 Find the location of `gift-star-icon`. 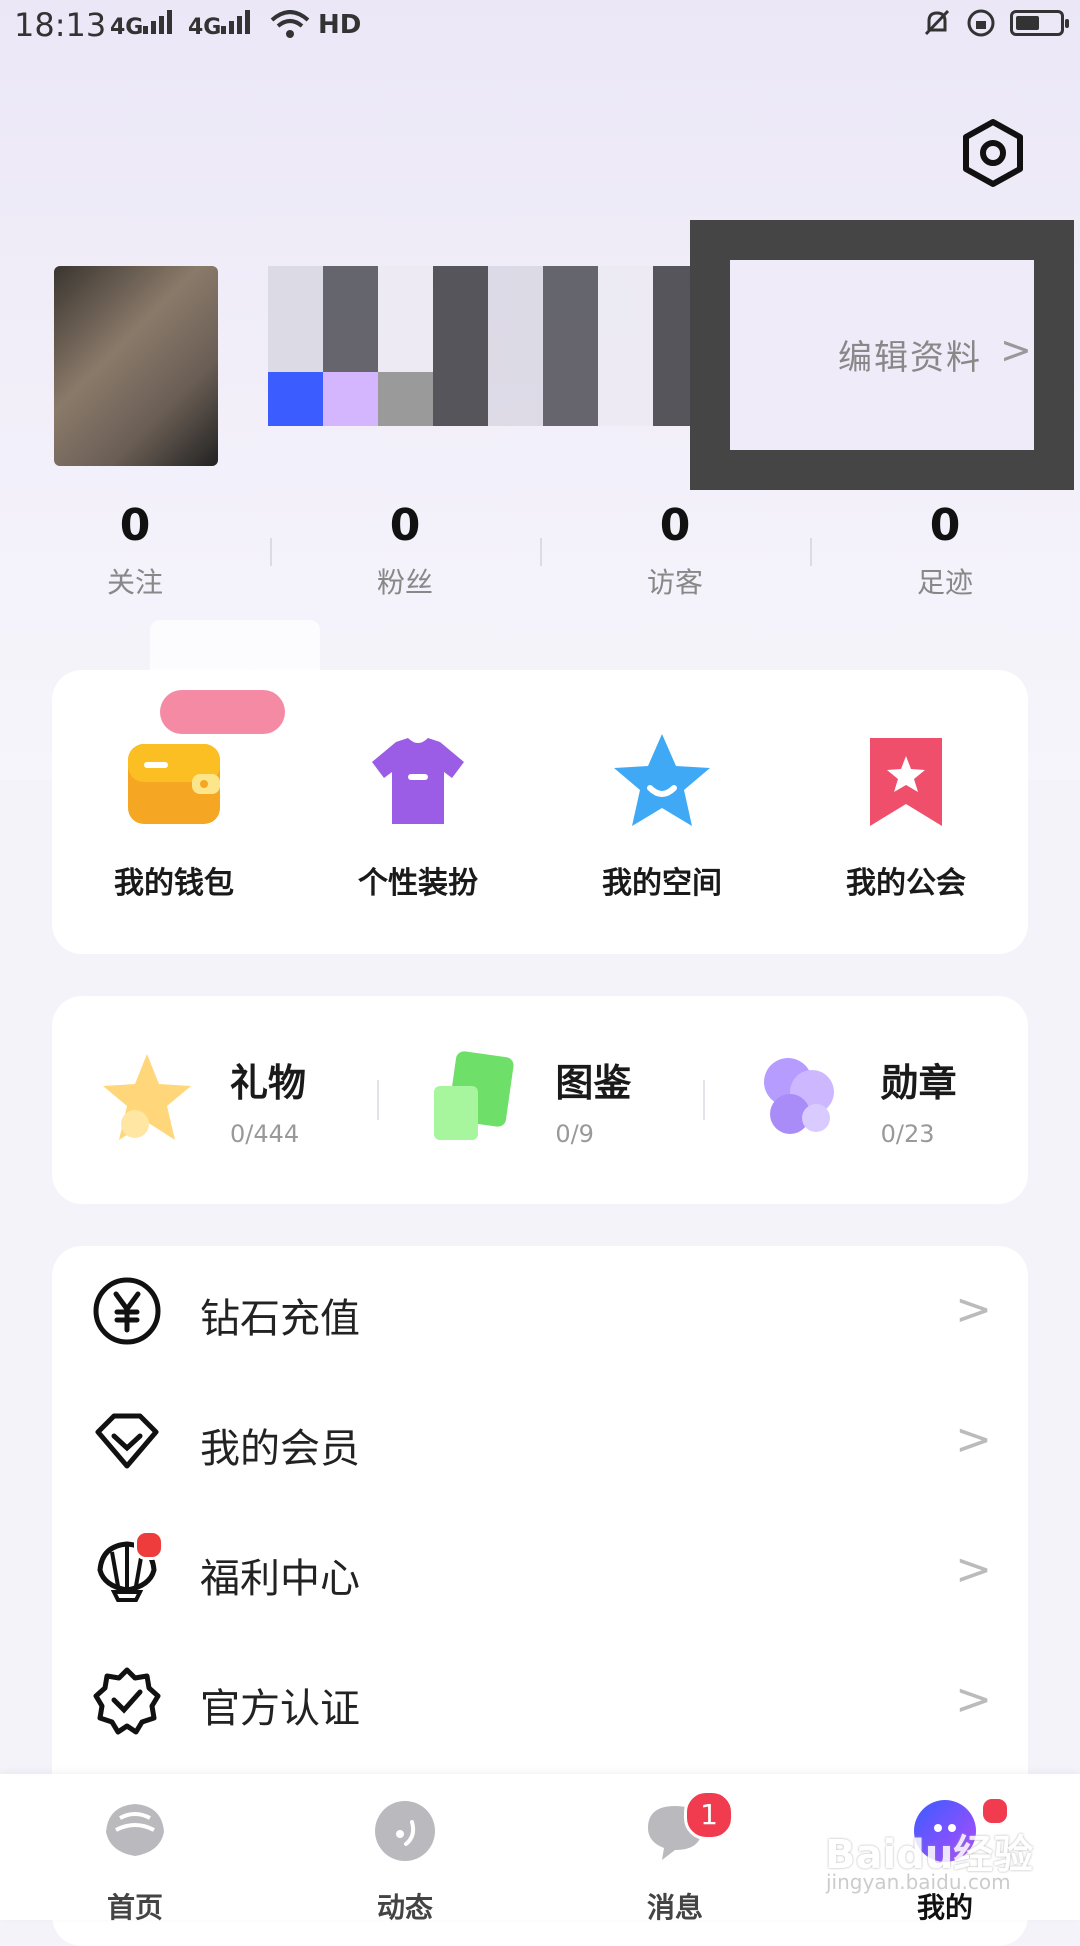

gift-star-icon is located at coordinates (147, 1097).